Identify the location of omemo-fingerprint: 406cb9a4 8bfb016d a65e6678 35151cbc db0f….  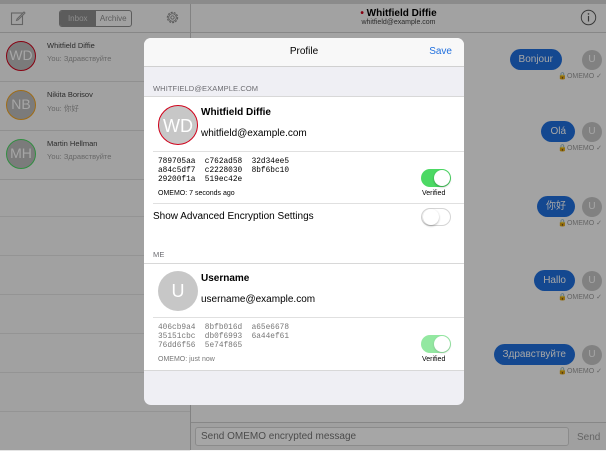
(224, 337).